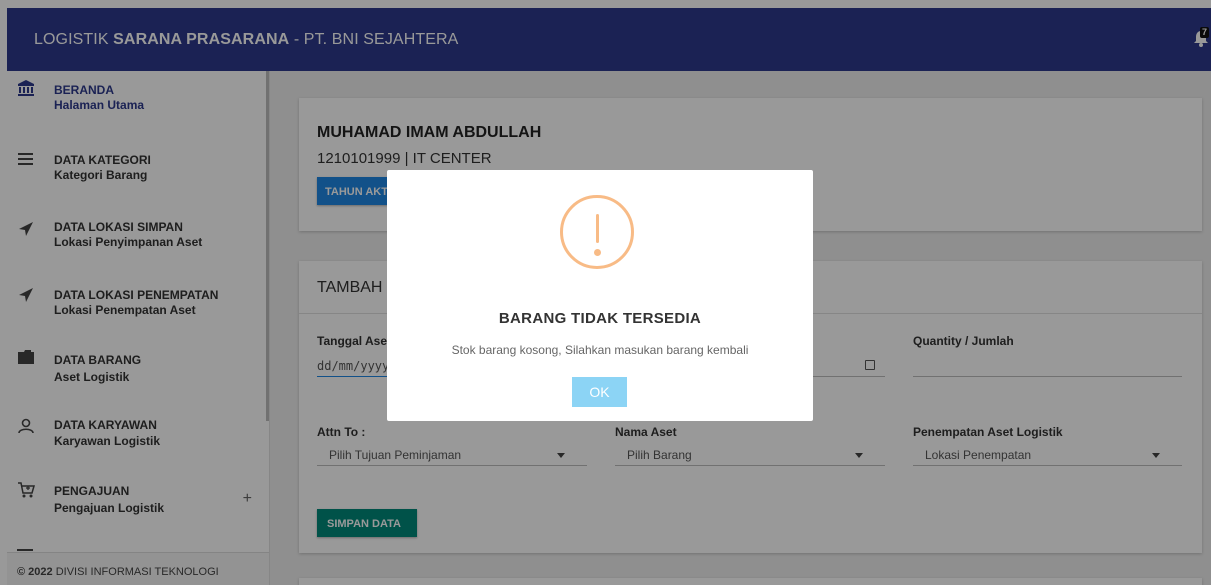 Image resolution: width=1211 pixels, height=585 pixels. Describe the element at coordinates (599, 392) in the screenshot. I see `ok-button: OK` at that location.